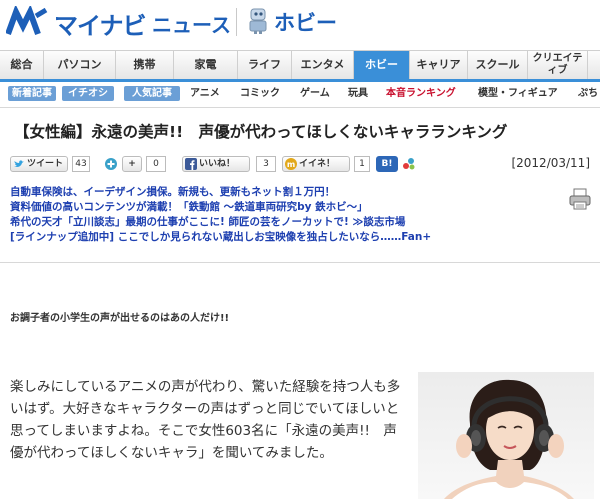  What do you see at coordinates (362, 164) in the screenshot?
I see `iine-count: 1` at bounding box center [362, 164].